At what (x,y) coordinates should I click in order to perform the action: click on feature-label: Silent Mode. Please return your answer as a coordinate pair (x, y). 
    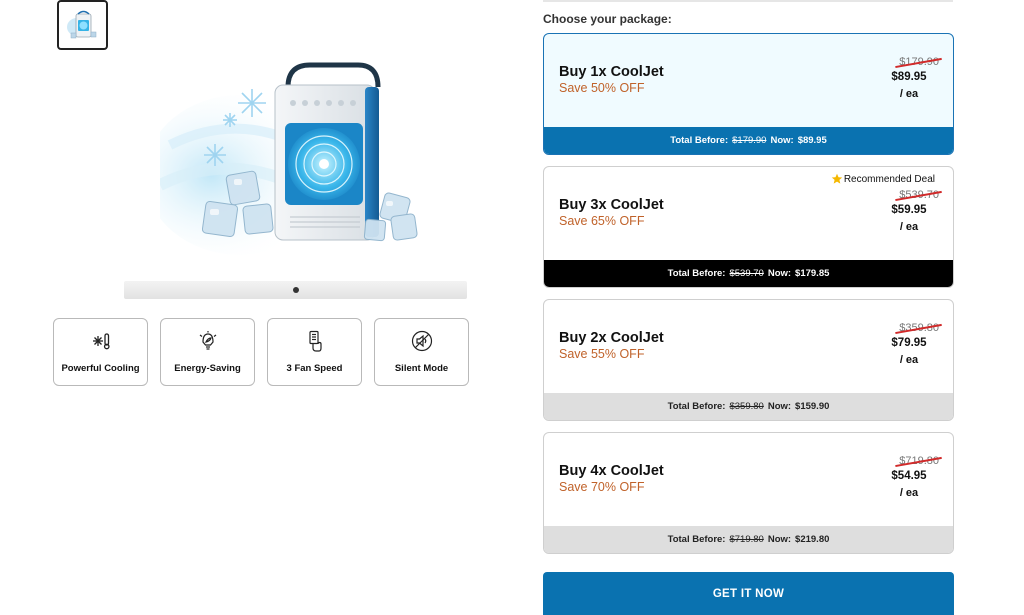
    Looking at the image, I should click on (421, 368).